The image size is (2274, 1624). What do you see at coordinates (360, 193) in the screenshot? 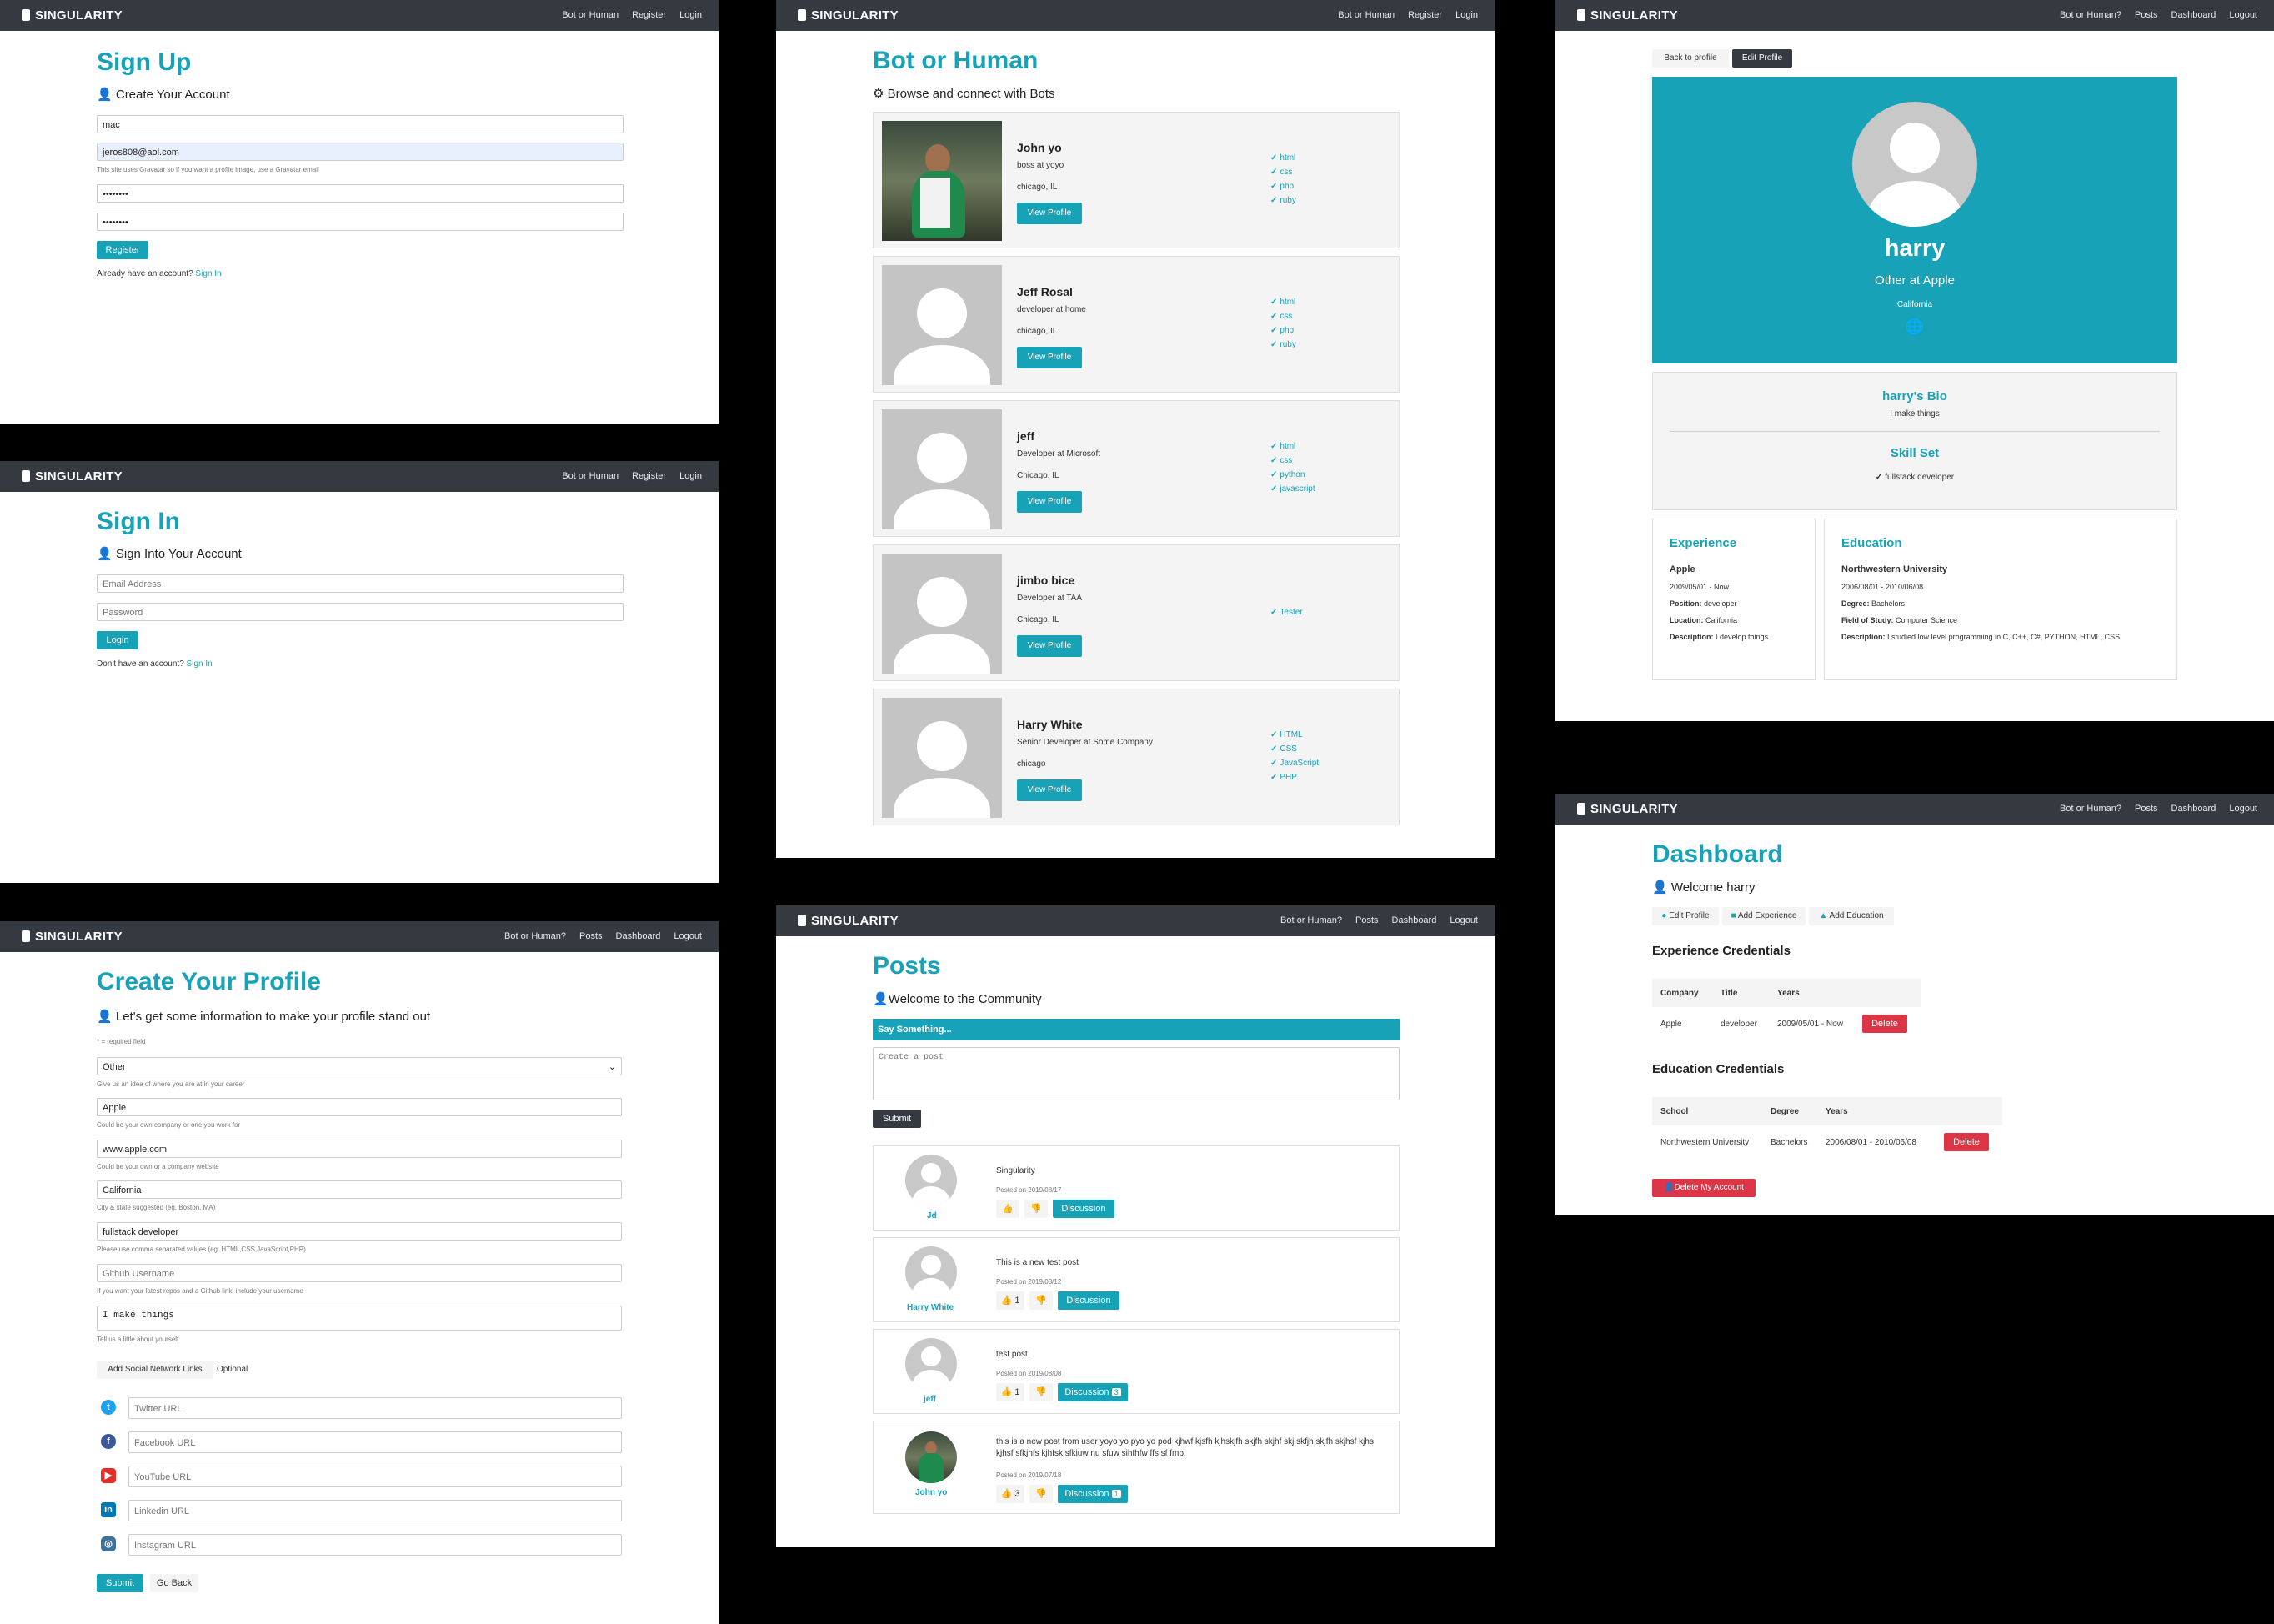
I see `password-input: ••••••••` at bounding box center [360, 193].